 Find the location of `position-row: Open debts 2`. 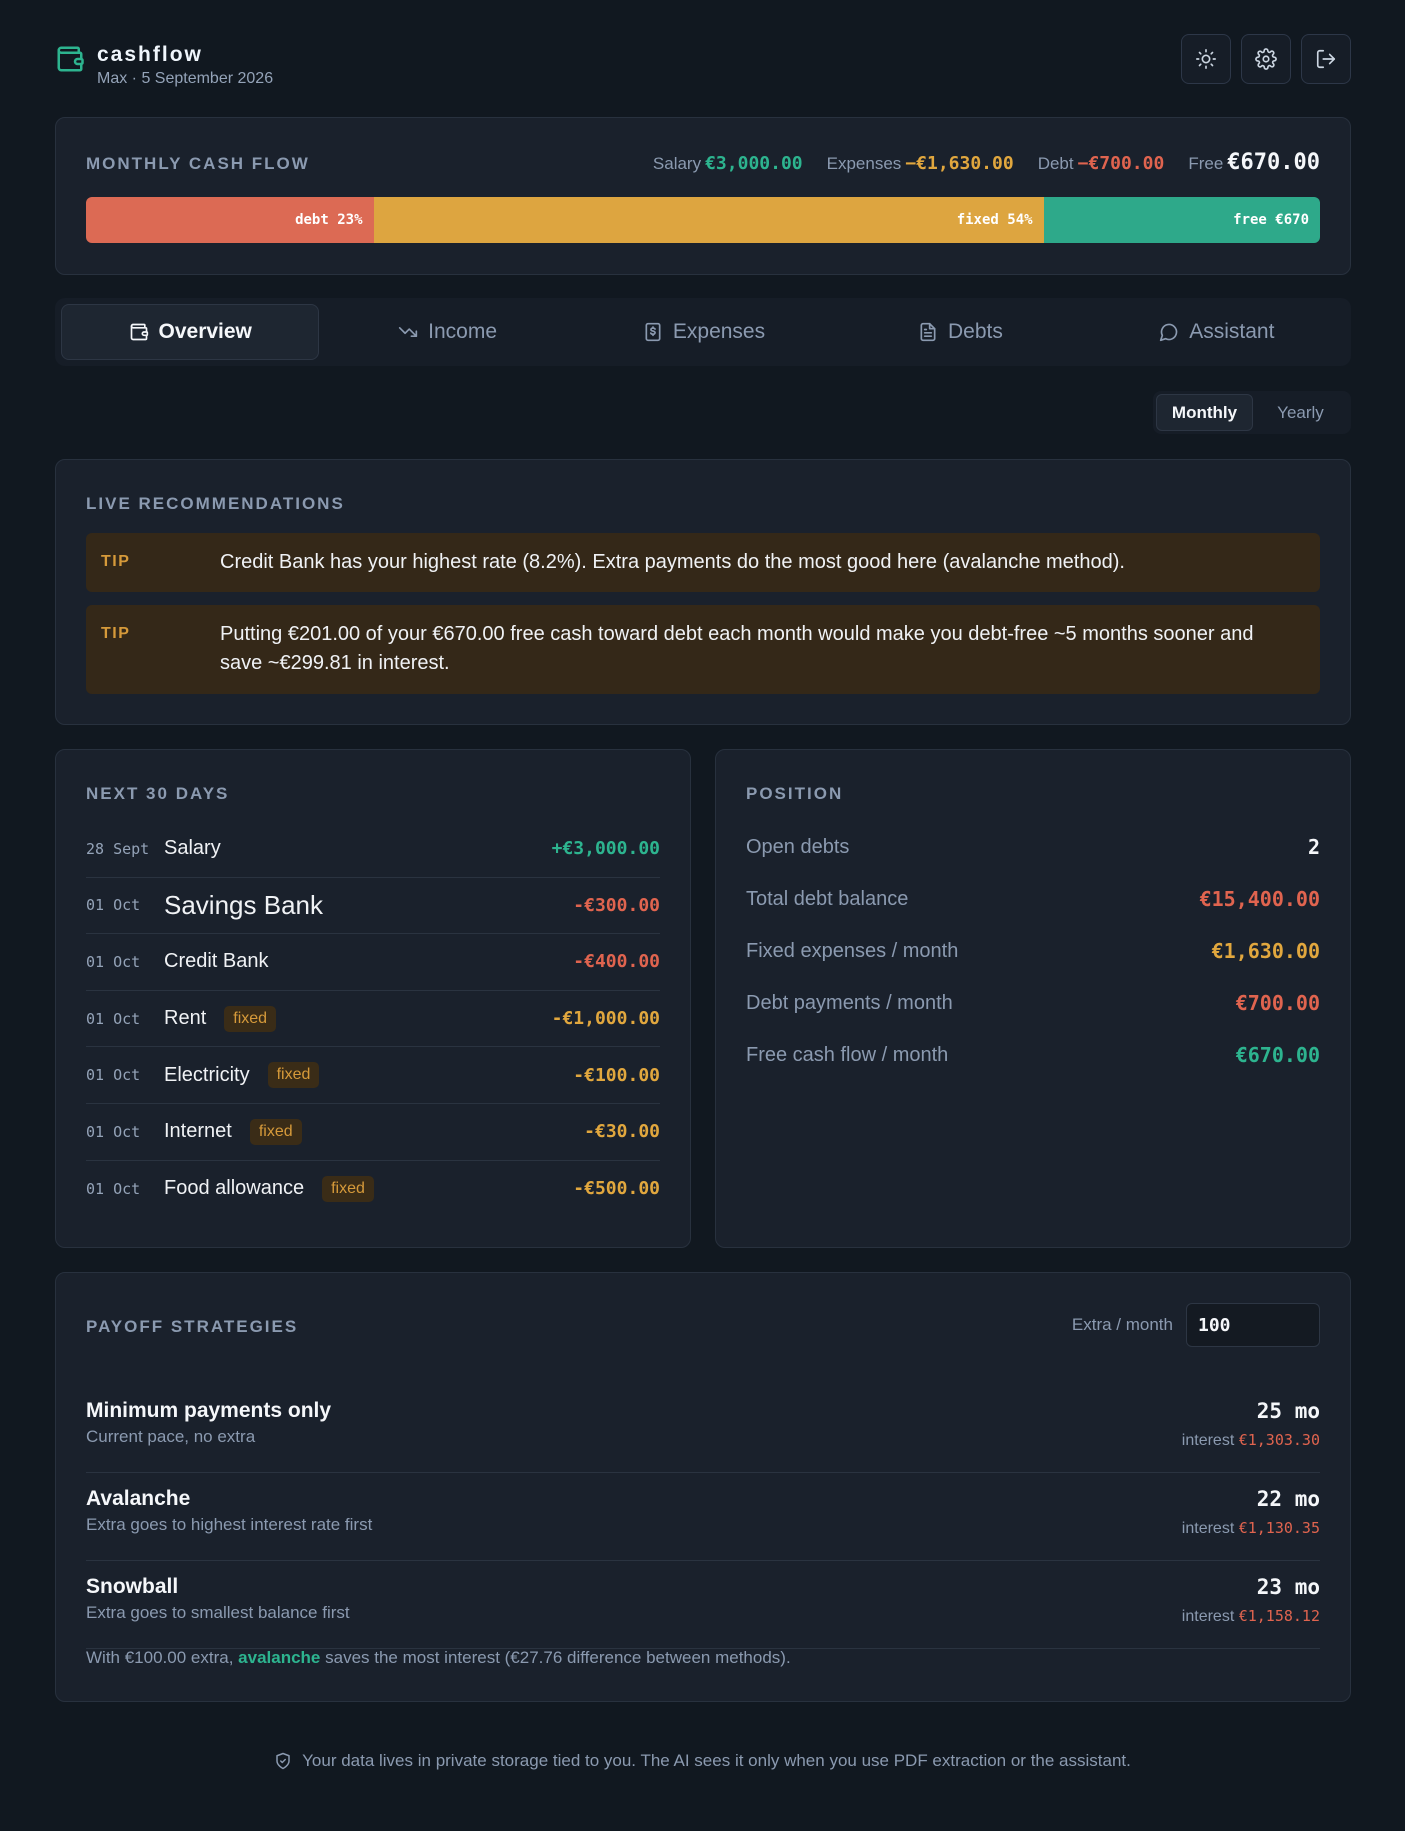

position-row: Open debts 2 is located at coordinates (1033, 847).